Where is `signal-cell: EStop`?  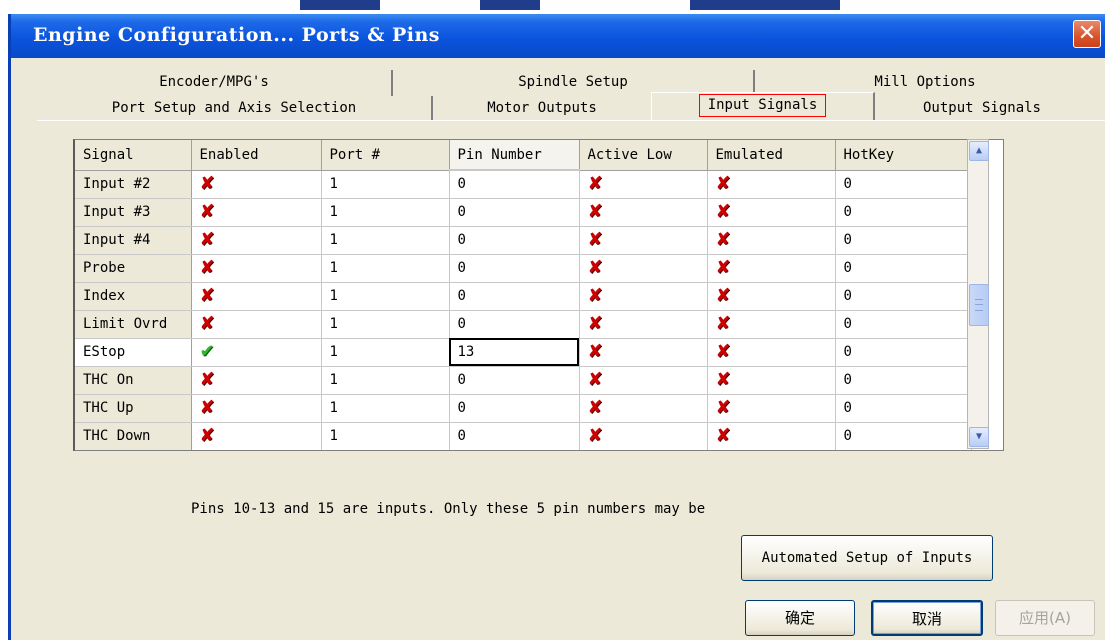 signal-cell: EStop is located at coordinates (133, 352).